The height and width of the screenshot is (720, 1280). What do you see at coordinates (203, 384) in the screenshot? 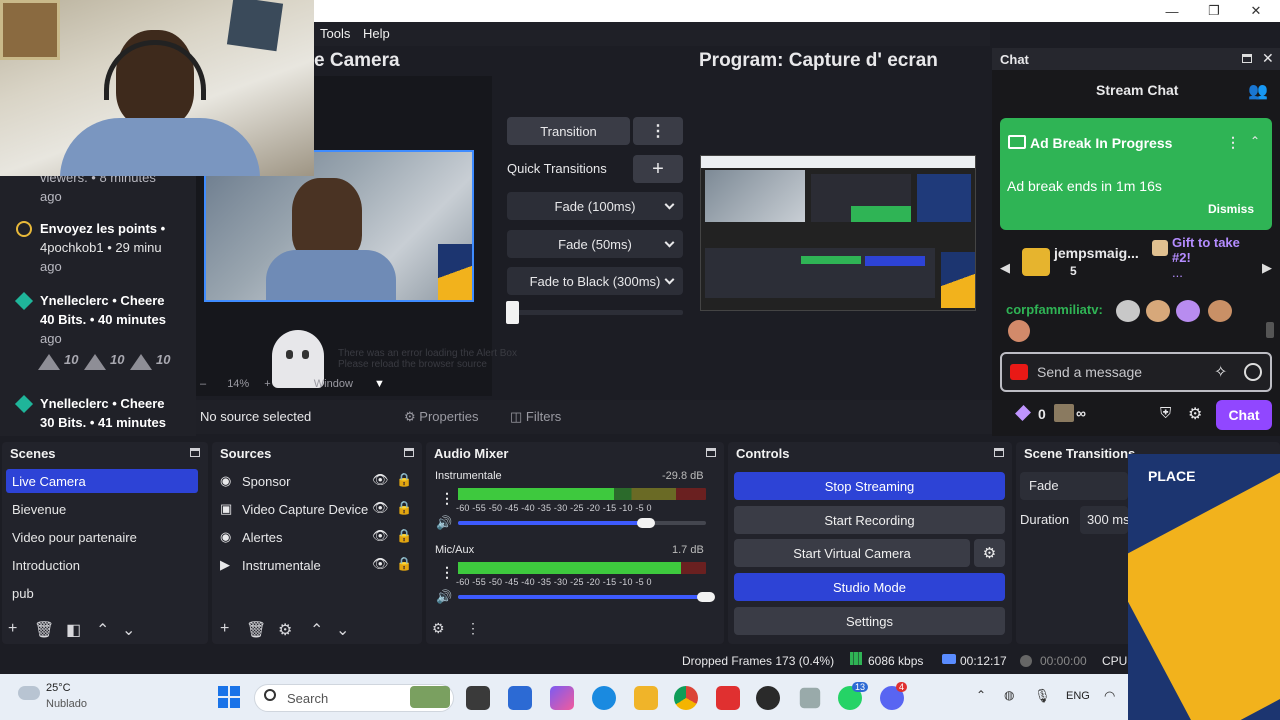
I see `zoom-out-button: –` at bounding box center [203, 384].